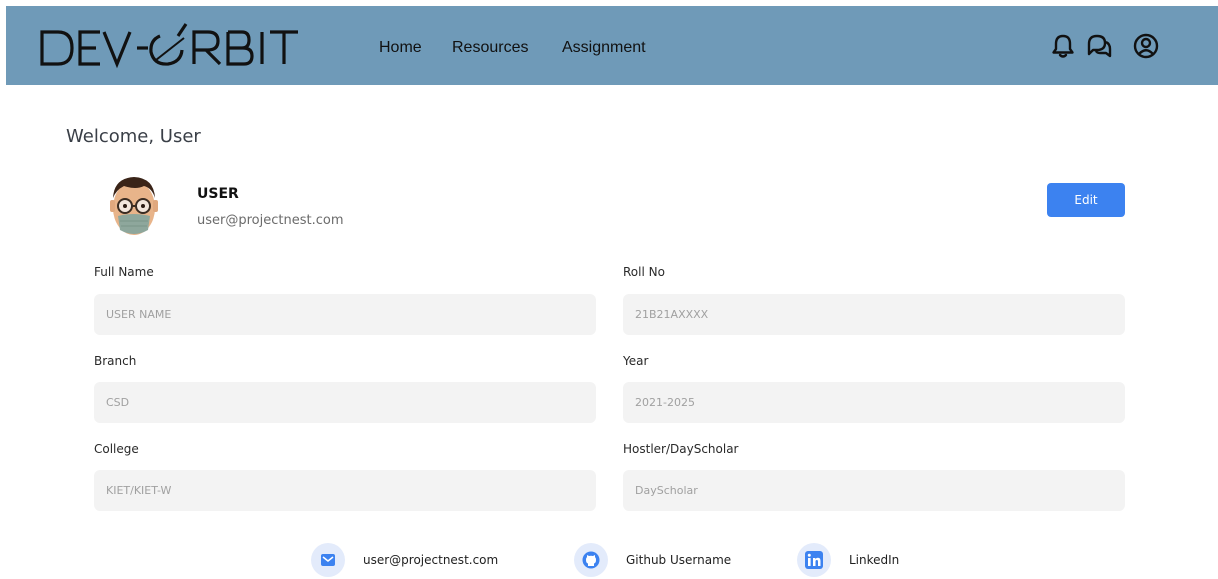  Describe the element at coordinates (134, 206) in the screenshot. I see `avatar` at that location.